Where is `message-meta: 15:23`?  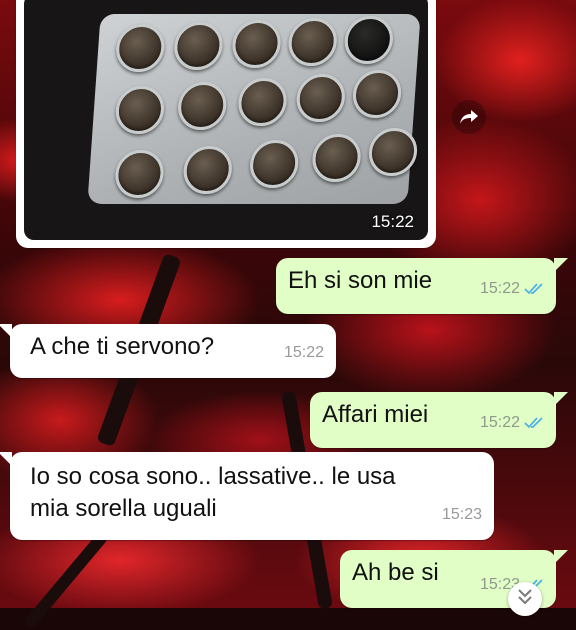
message-meta: 15:23 is located at coordinates (462, 515).